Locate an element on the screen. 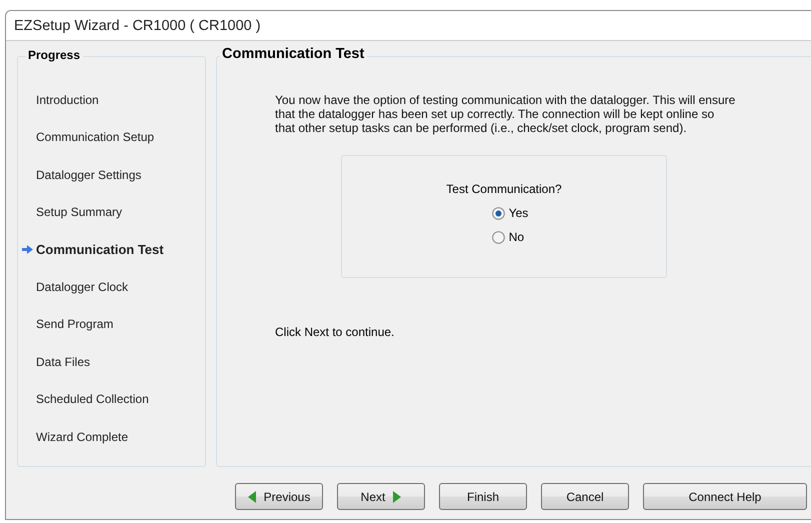 This screenshot has width=811, height=523. left-triangle-icon is located at coordinates (252, 496).